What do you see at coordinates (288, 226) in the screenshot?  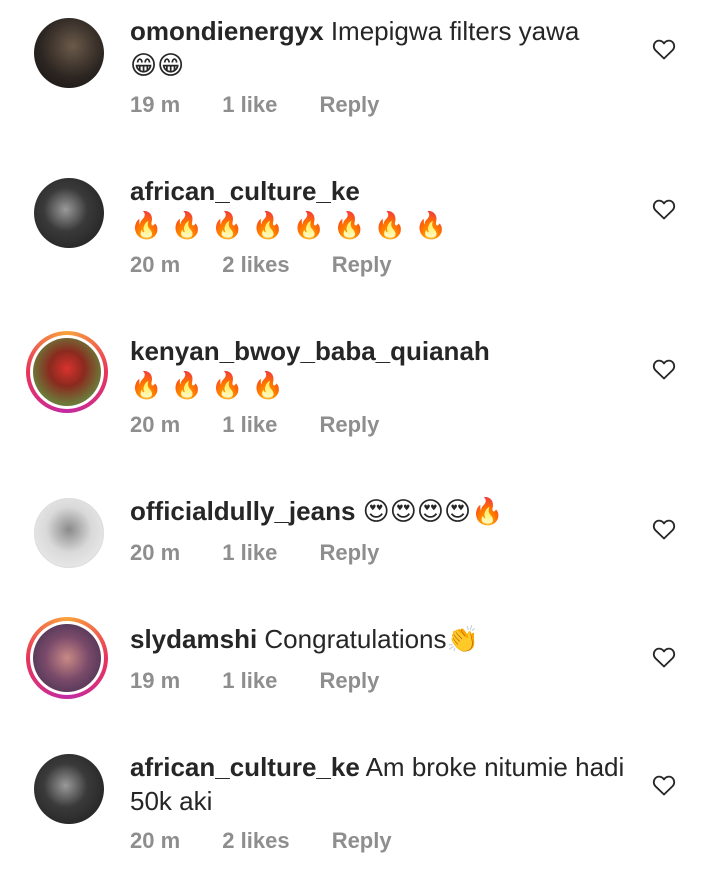 I see `comment-emoji: 🔥 🔥 🔥 🔥 🔥 🔥 🔥 🔥` at bounding box center [288, 226].